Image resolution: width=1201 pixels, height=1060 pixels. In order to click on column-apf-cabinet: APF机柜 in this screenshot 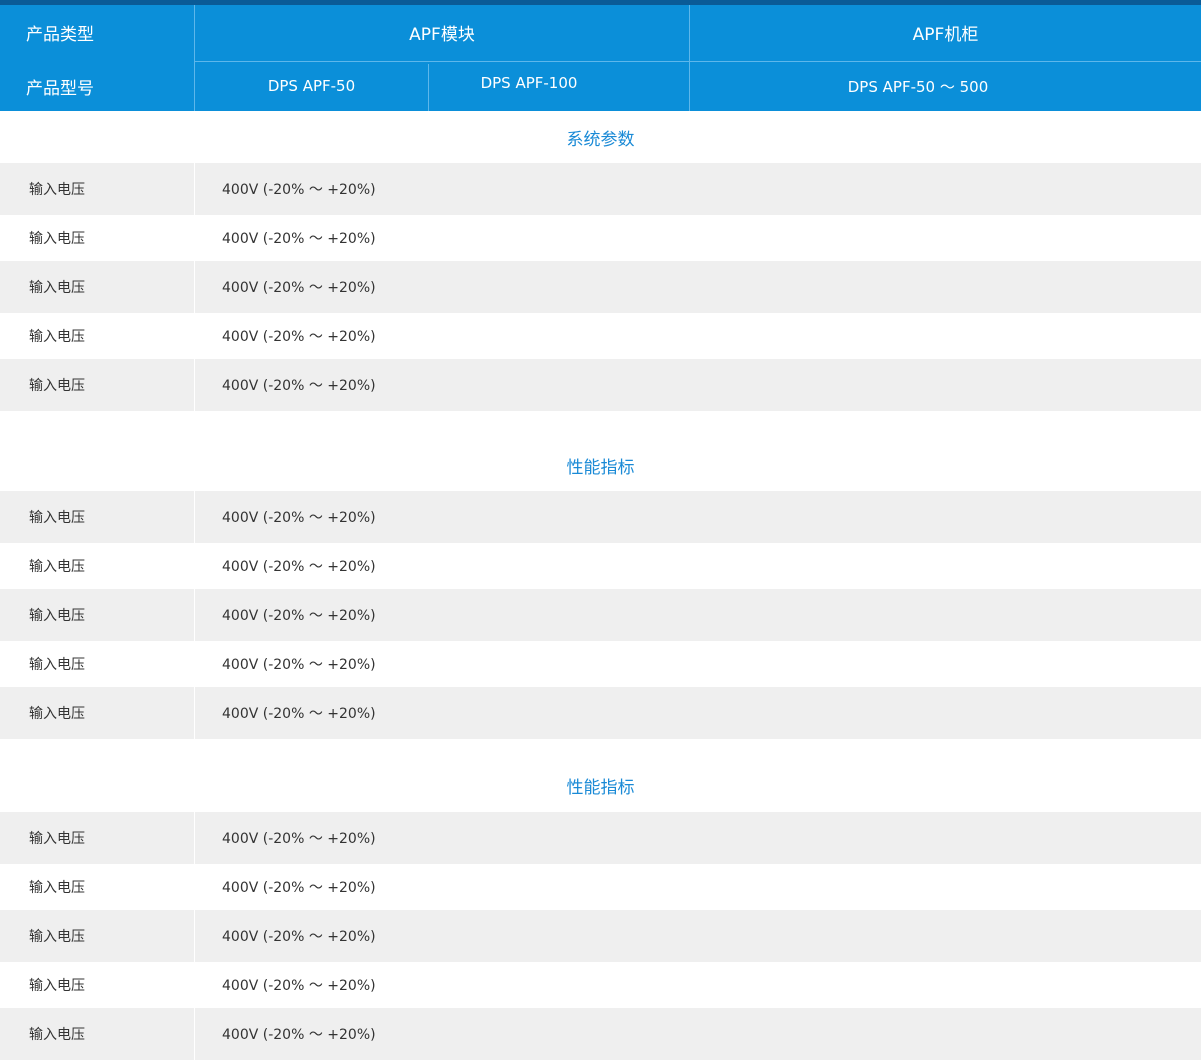, I will do `click(945, 35)`.